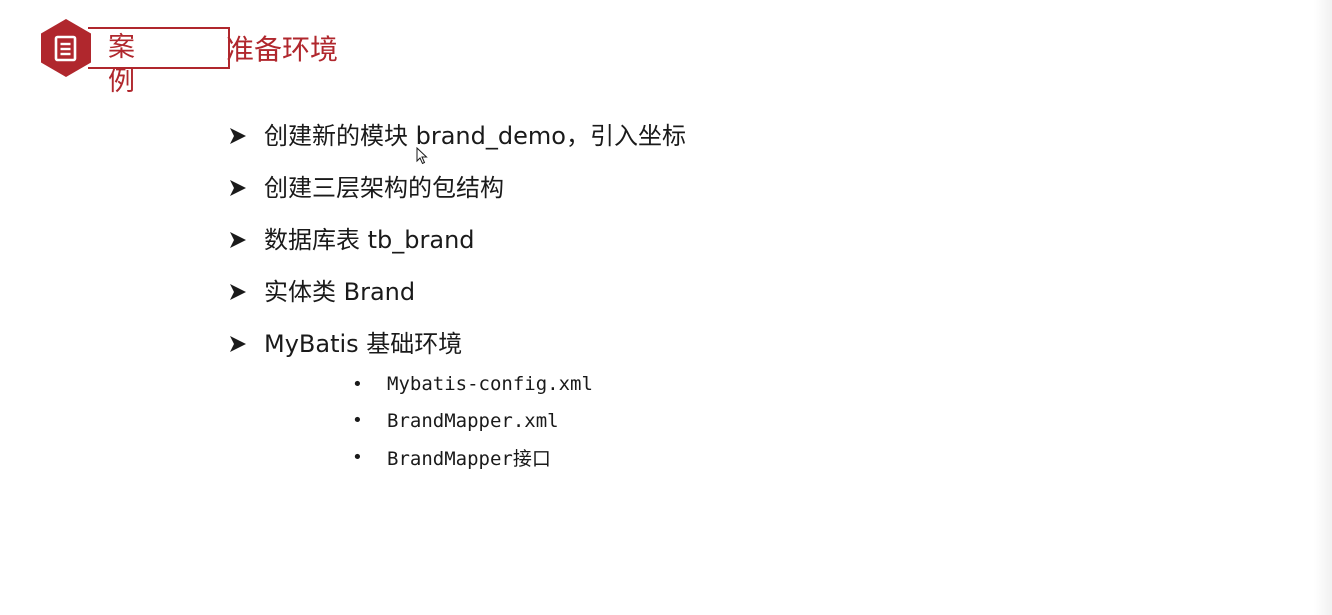 Image resolution: width=1332 pixels, height=615 pixels. I want to click on bullet-item: MyBatis 基础环境, so click(457, 344).